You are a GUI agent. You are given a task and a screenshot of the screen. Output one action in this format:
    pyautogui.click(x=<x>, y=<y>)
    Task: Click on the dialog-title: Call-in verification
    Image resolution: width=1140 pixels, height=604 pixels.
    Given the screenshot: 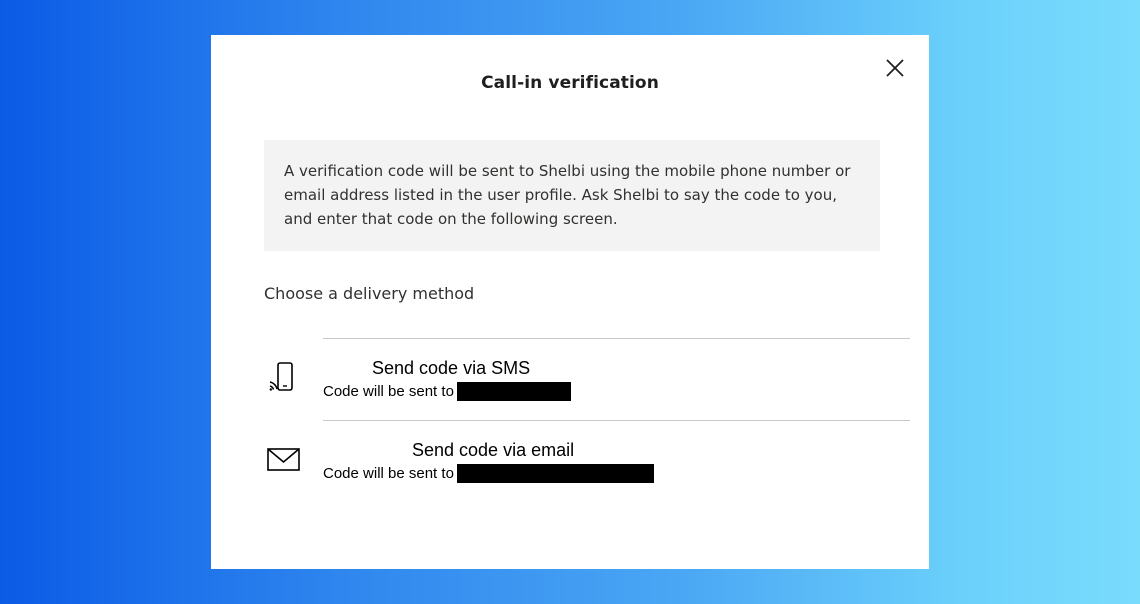 What is the action you would take?
    pyautogui.click(x=570, y=83)
    